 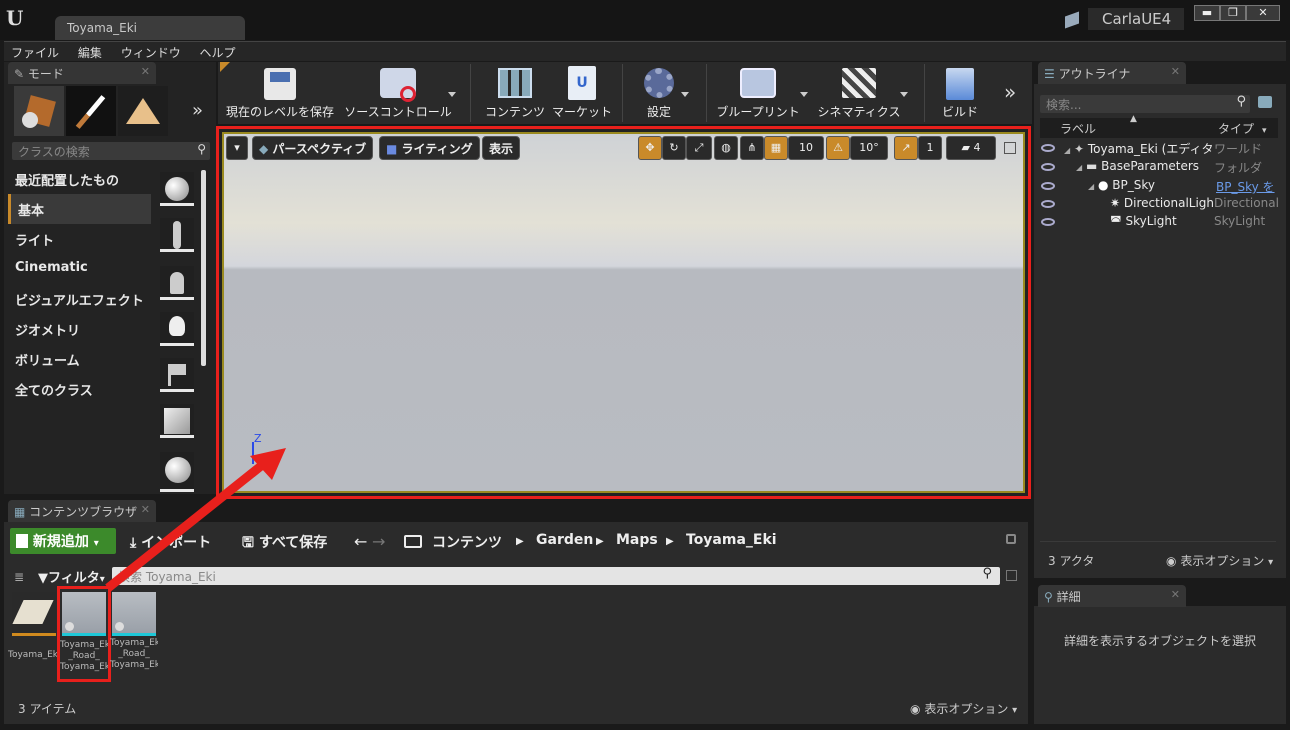 What do you see at coordinates (1194, 223) in the screenshot?
I see `outliner-row-skylight: ◚ SkyLight SkyLight` at bounding box center [1194, 223].